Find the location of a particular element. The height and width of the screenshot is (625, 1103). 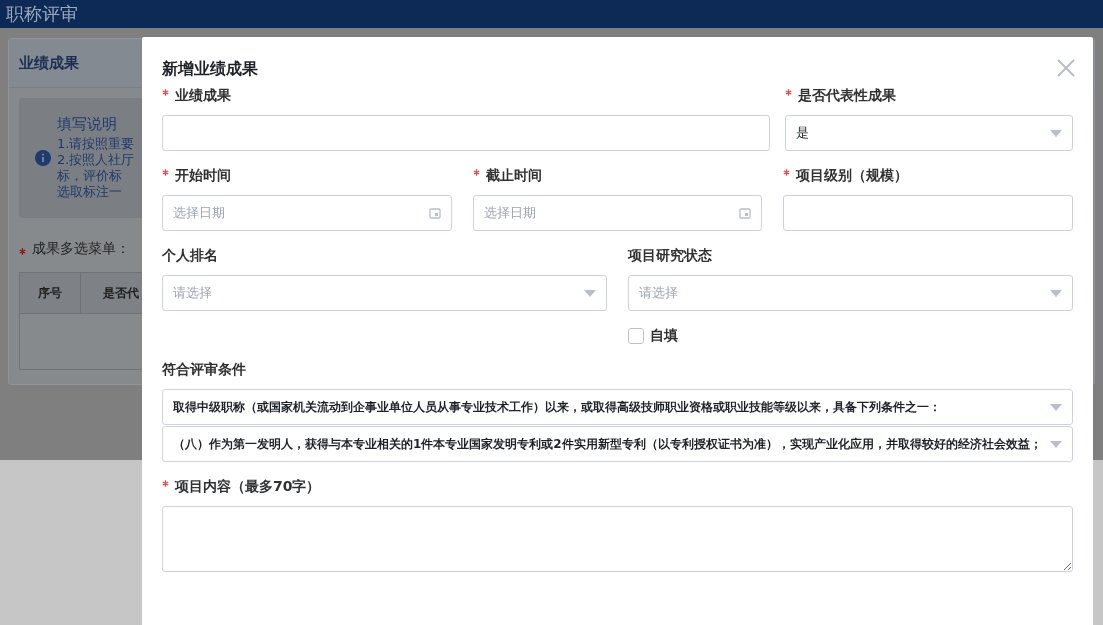

dropdown-field: 取得中级职称（或国家机关流动到企事业单位人员从事专业技术工作）以来，或取得高级技师职业资格或职业技能等级以来，具备下列条件之一： is located at coordinates (617, 407).